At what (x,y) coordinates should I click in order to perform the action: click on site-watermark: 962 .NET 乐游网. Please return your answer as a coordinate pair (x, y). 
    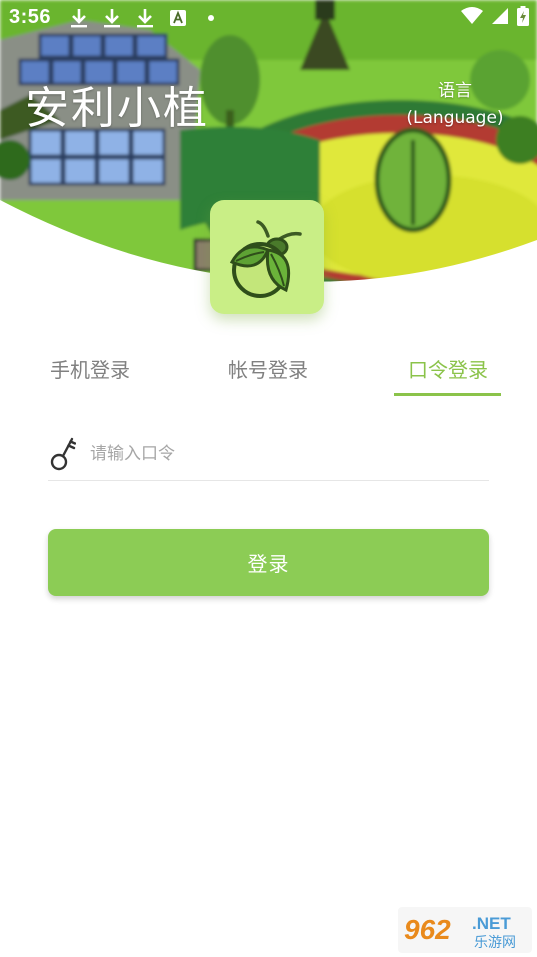
    Looking at the image, I should click on (465, 930).